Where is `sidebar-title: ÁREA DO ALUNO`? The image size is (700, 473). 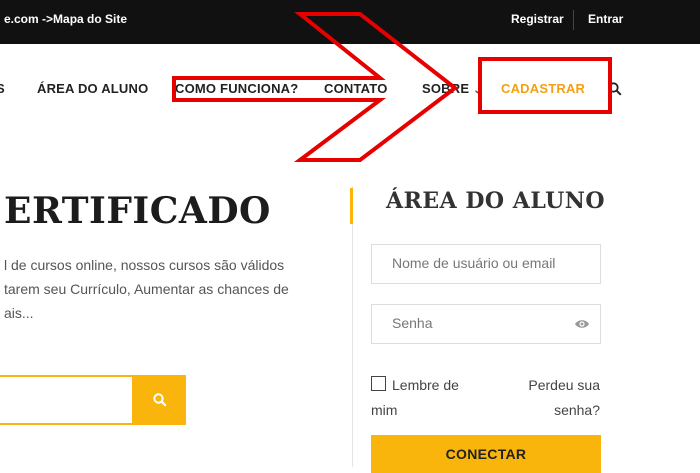 sidebar-title: ÁREA DO ALUNO is located at coordinates (496, 201).